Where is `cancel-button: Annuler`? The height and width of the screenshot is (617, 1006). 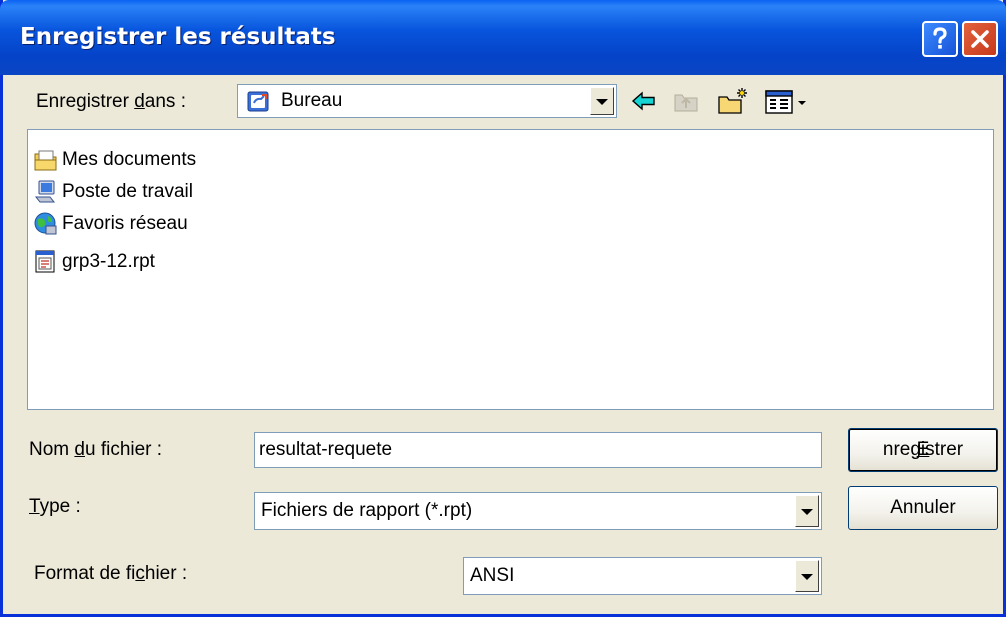
cancel-button: Annuler is located at coordinates (923, 508).